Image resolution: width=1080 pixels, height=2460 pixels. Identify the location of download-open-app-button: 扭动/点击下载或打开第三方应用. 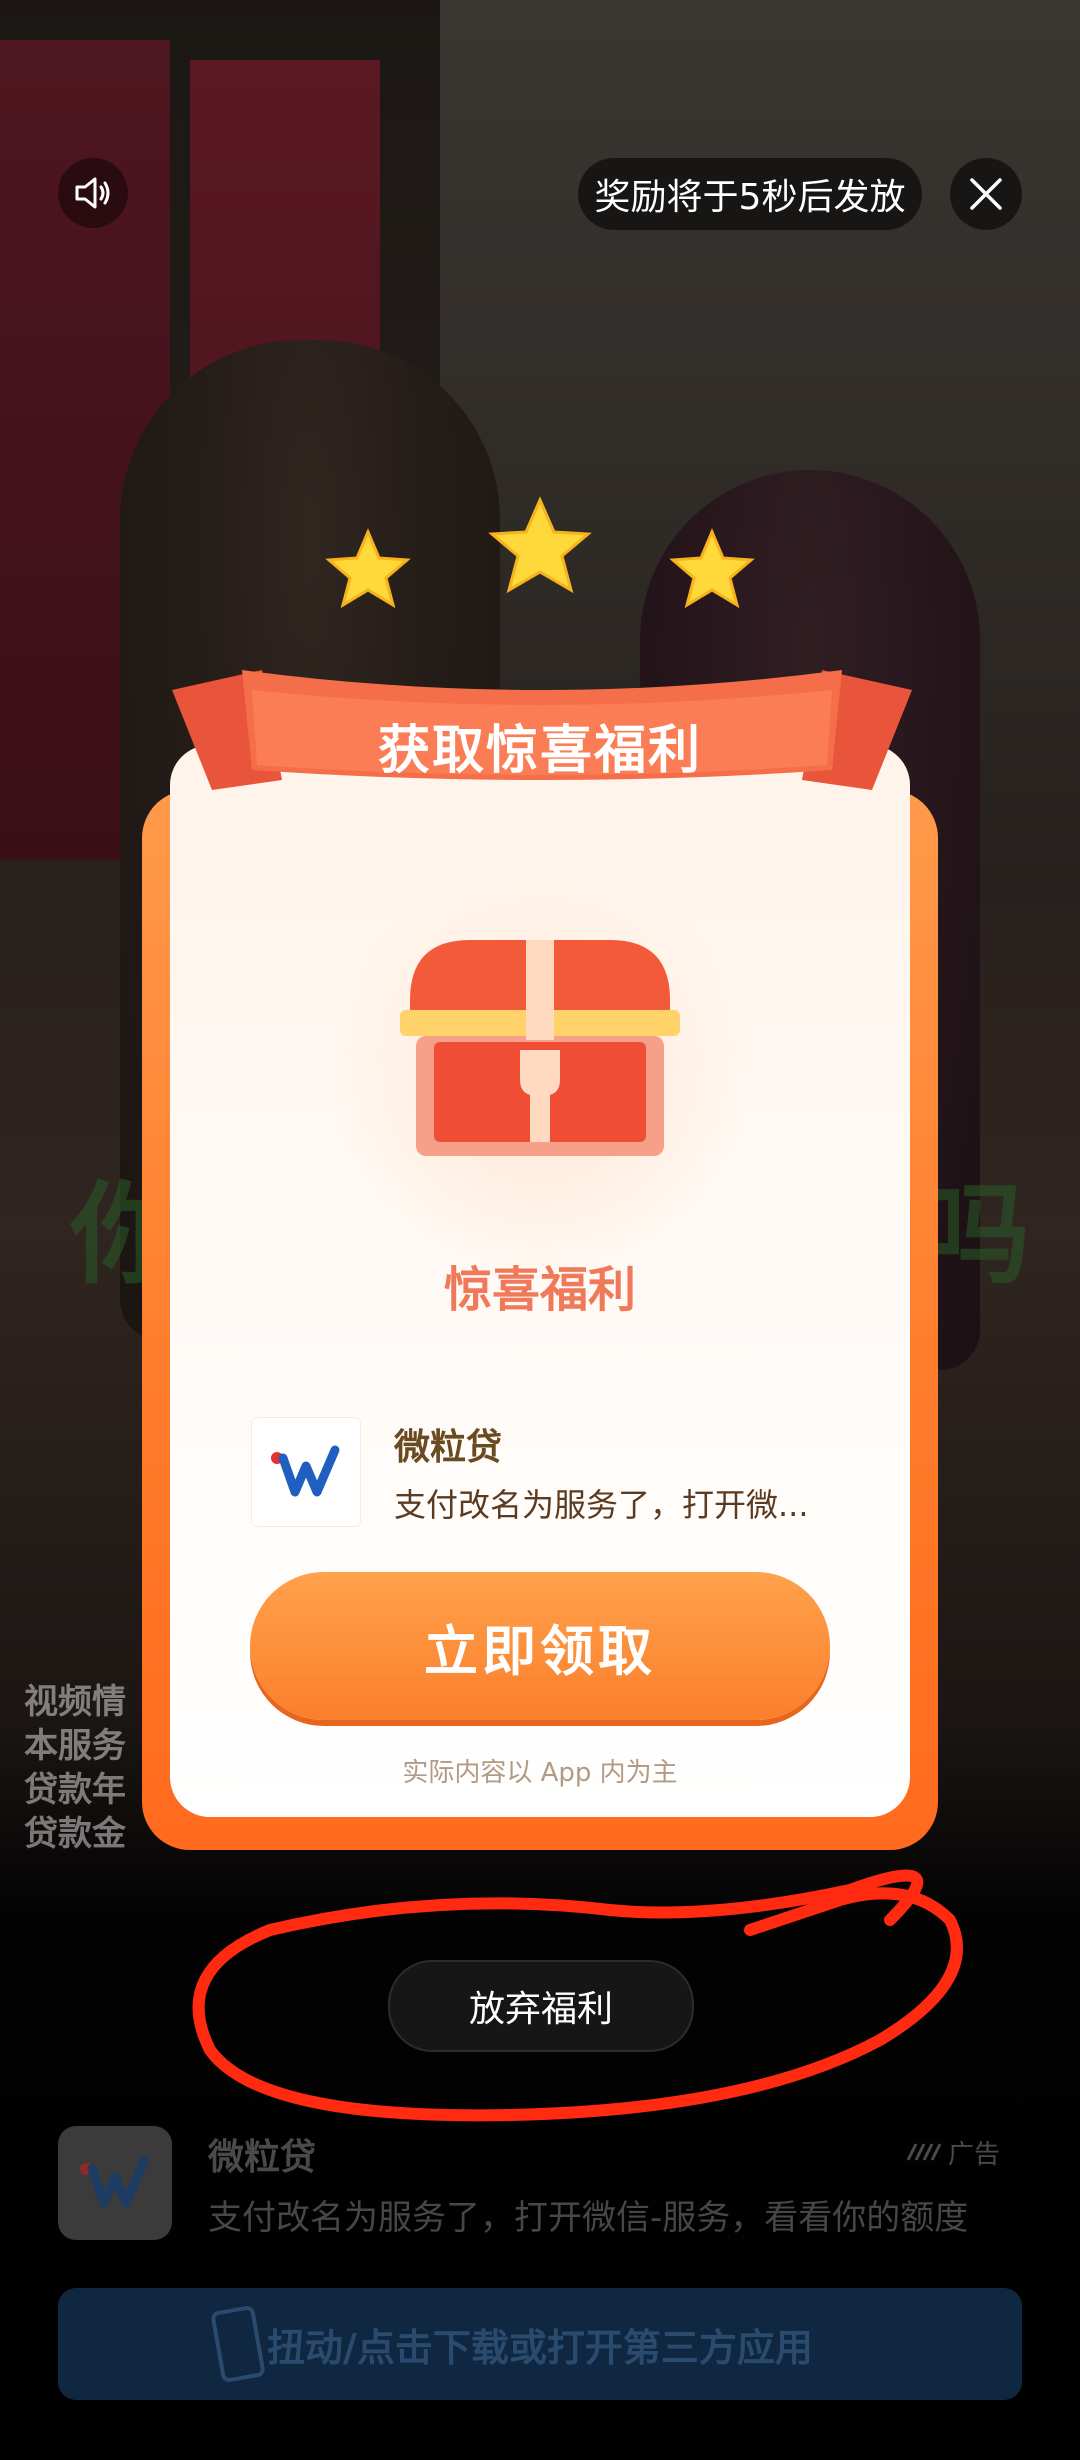
(540, 2344).